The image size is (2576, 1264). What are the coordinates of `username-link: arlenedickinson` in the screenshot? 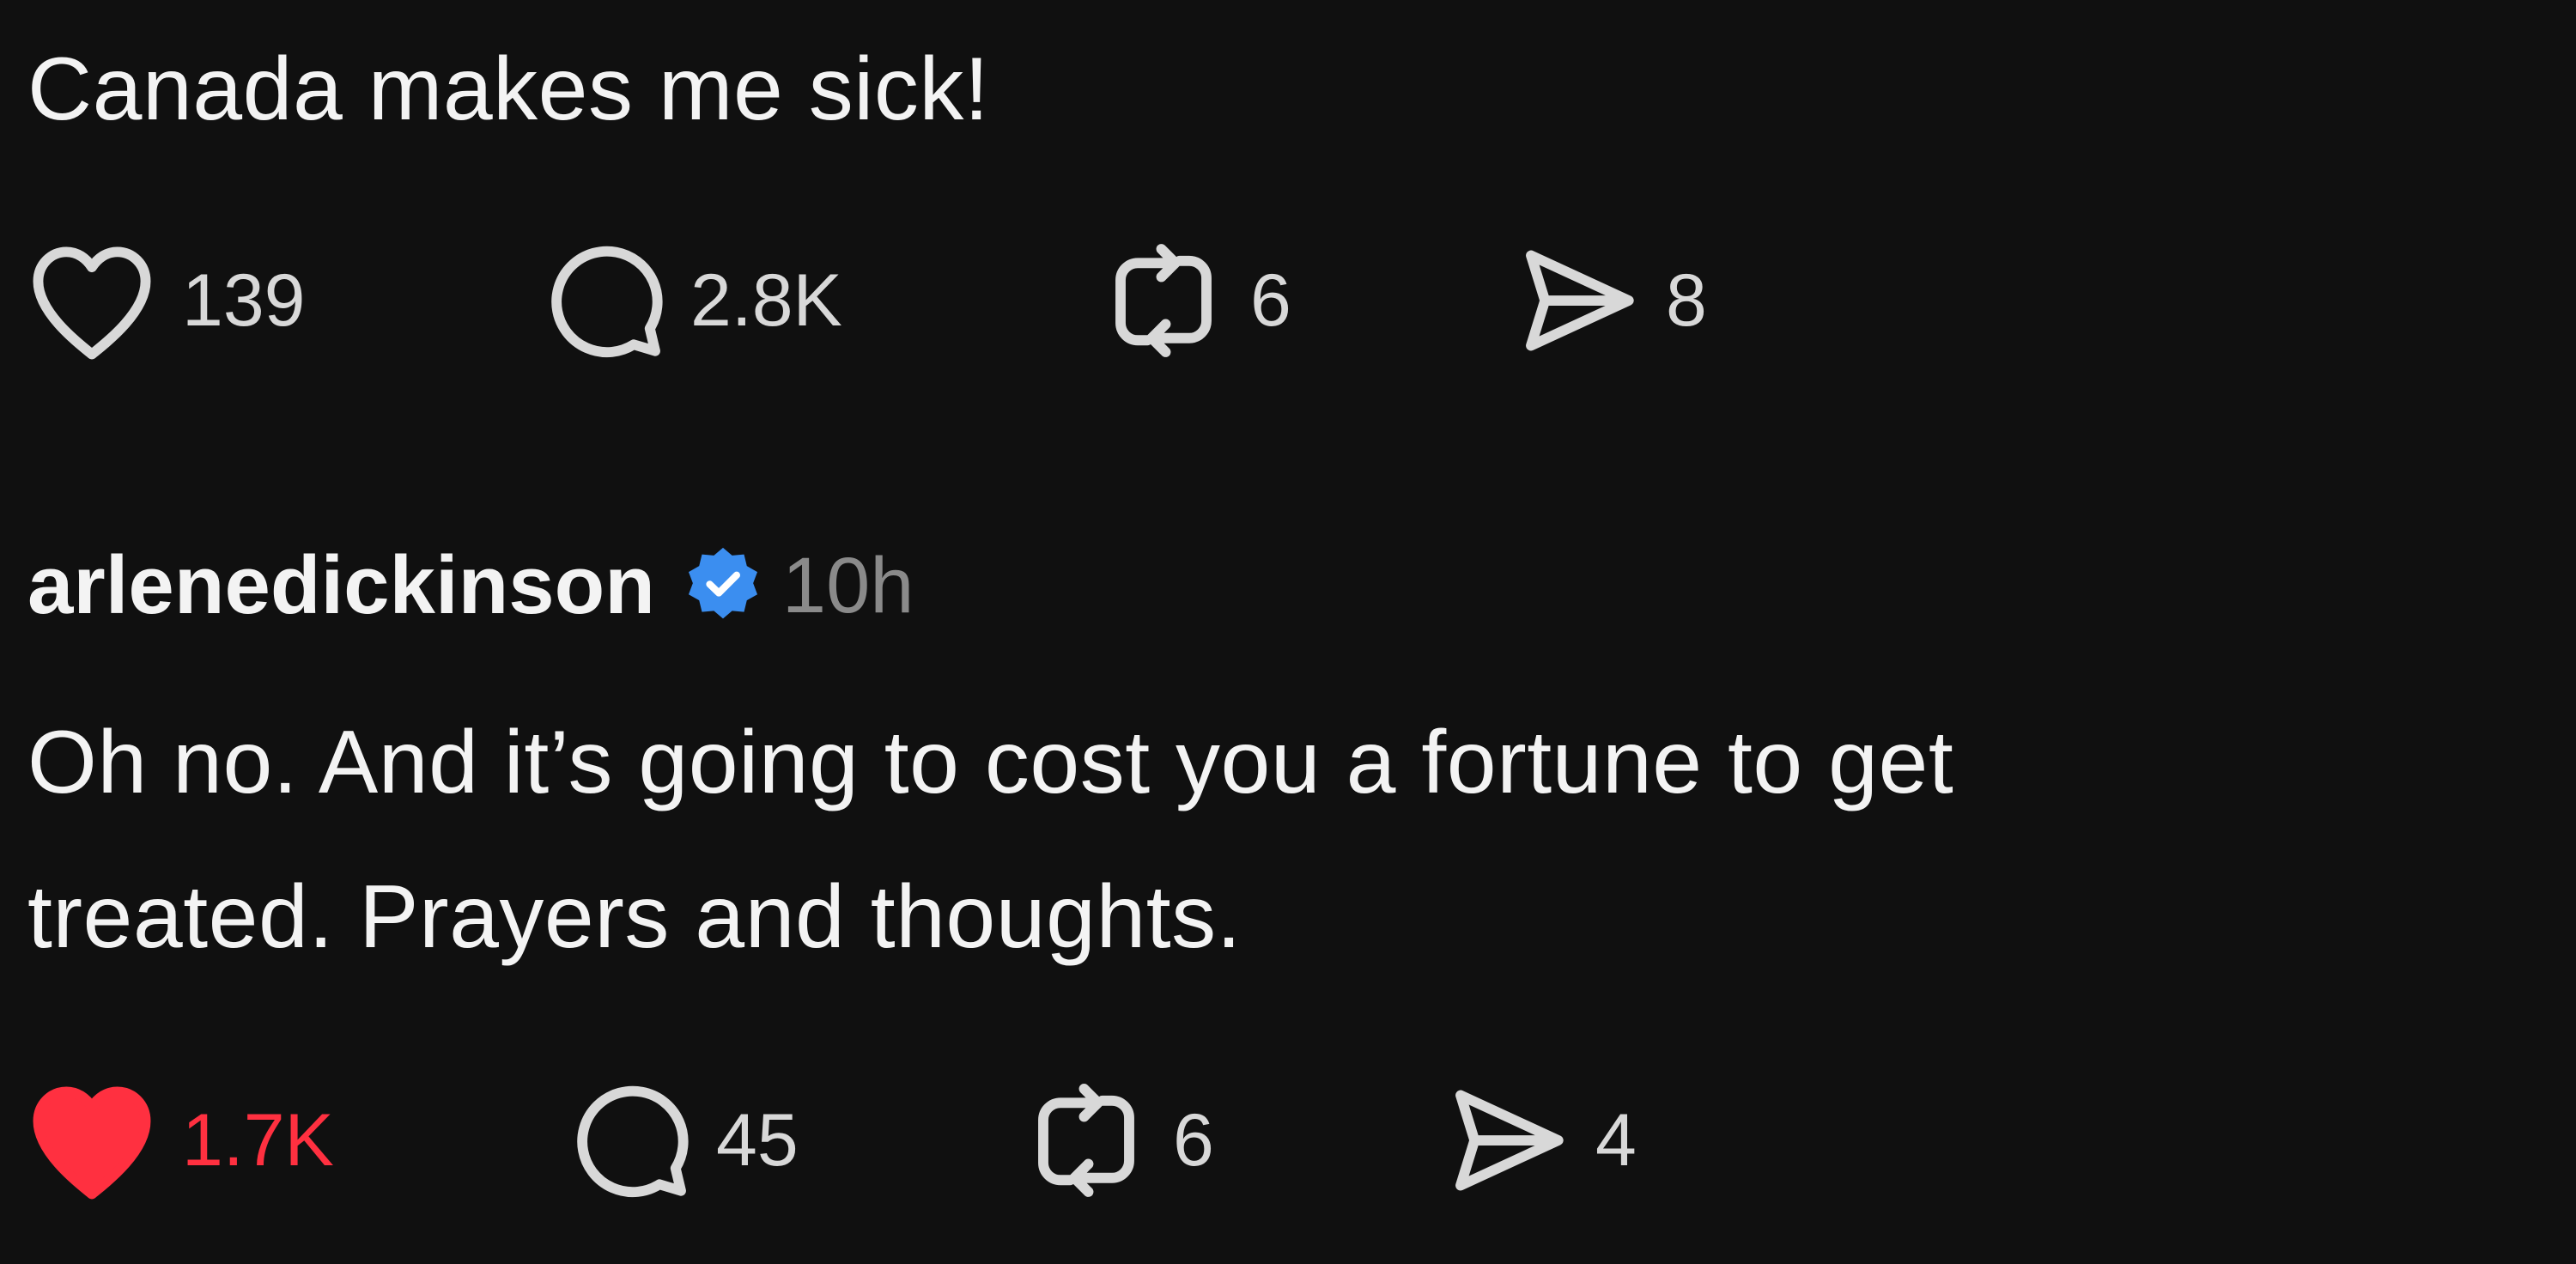 It's located at (341, 586).